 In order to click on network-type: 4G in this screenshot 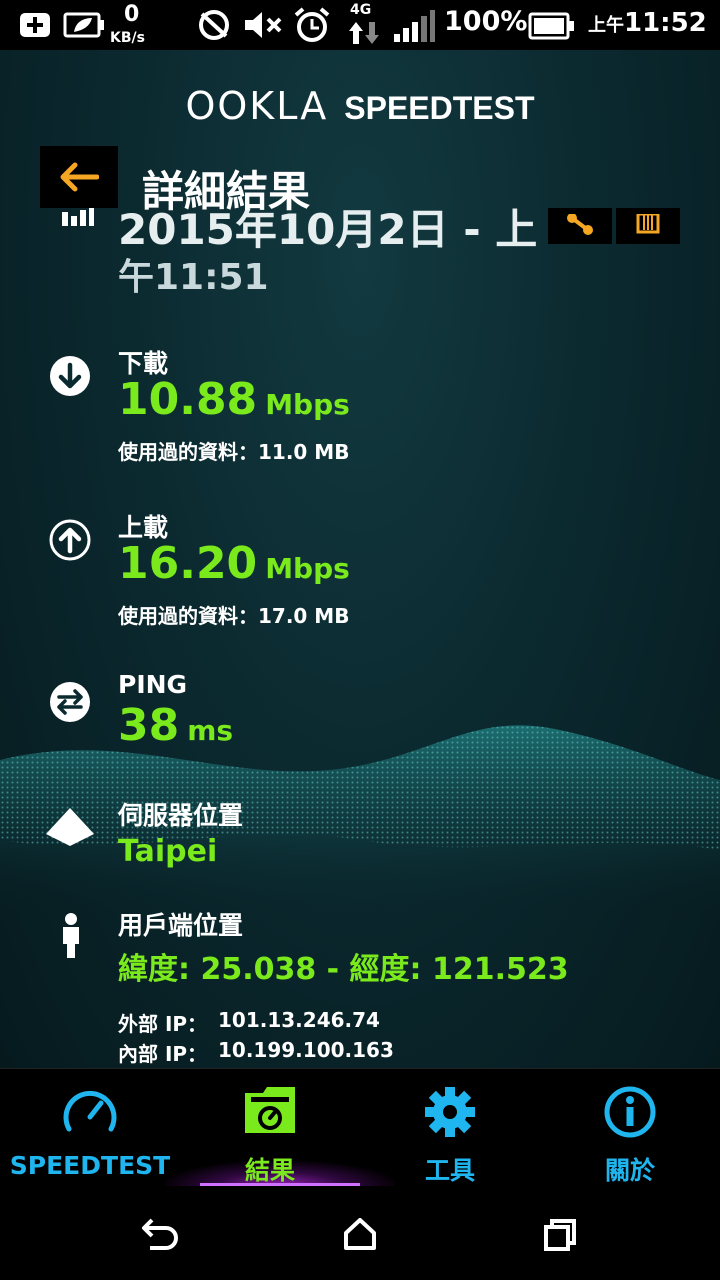, I will do `click(361, 10)`.